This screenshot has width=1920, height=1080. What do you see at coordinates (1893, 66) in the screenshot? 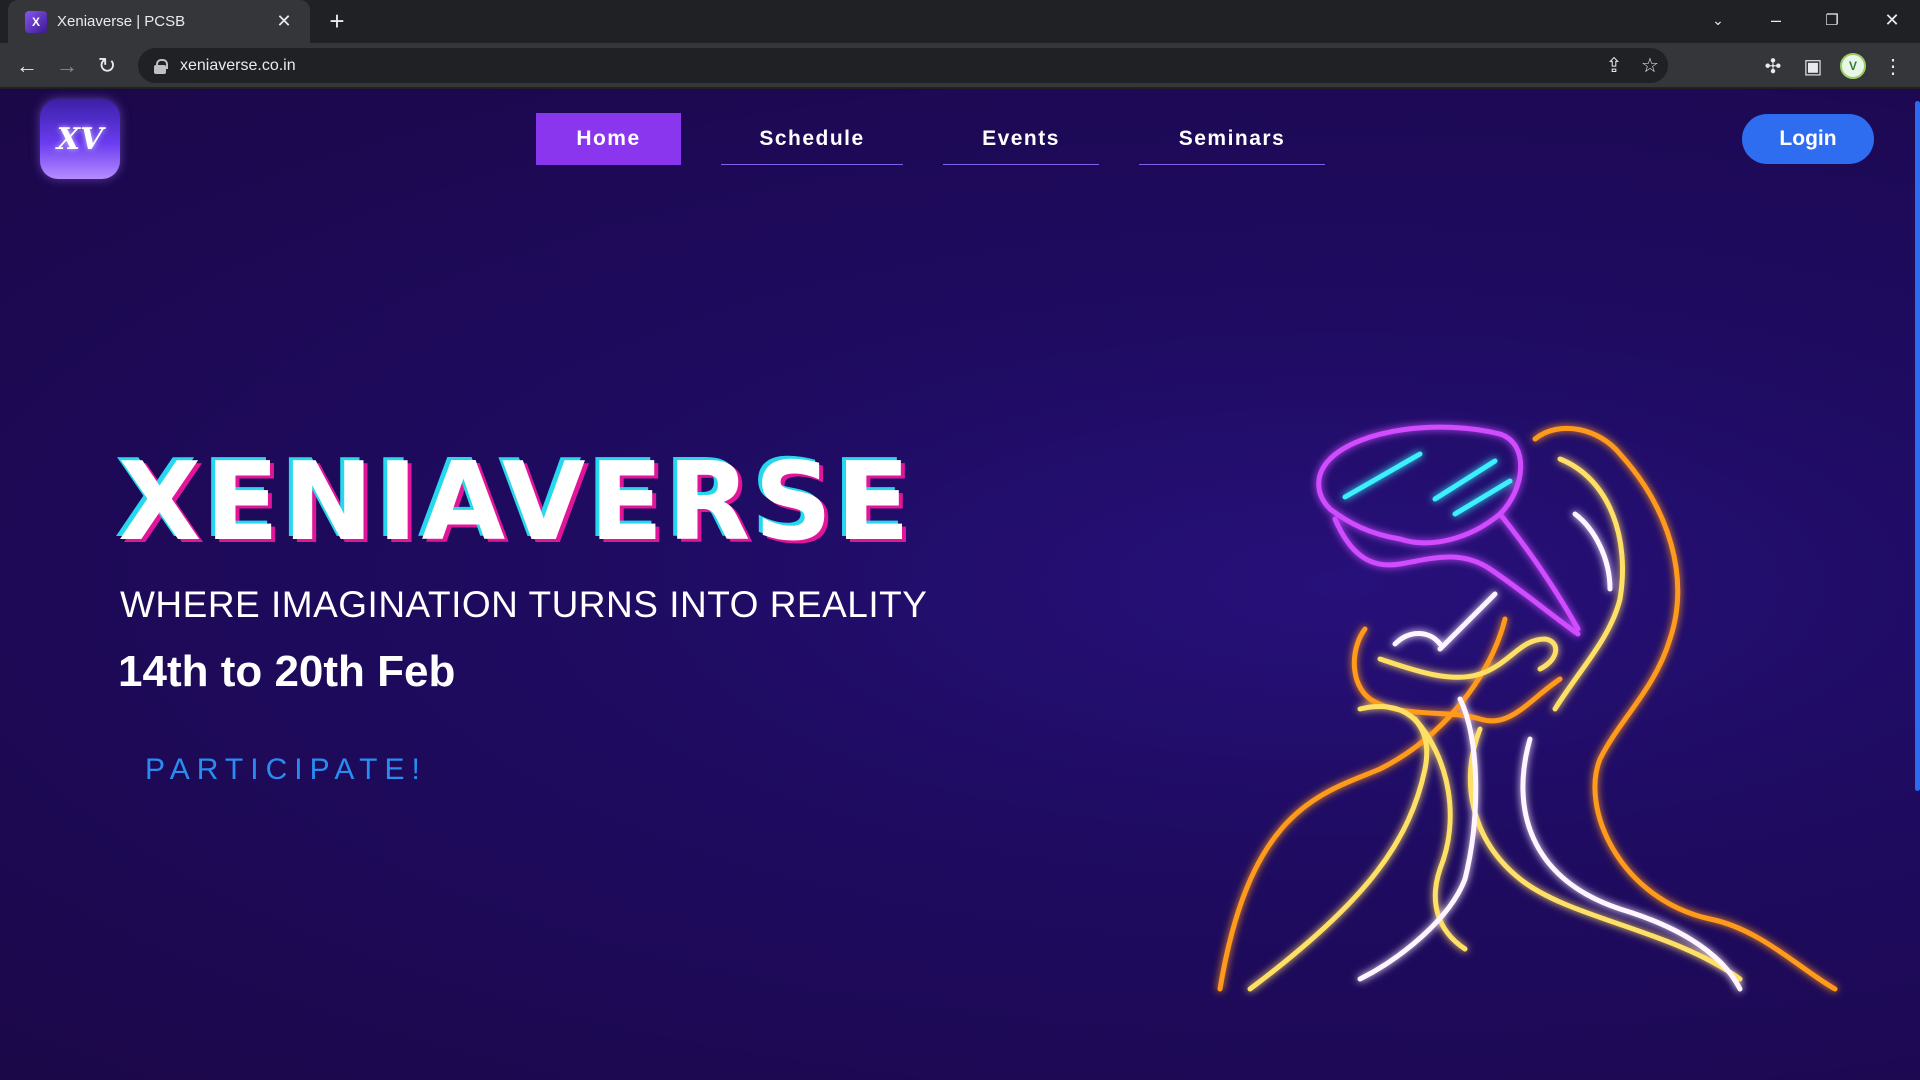
I see `kebab-menu-icon: ⋮` at bounding box center [1893, 66].